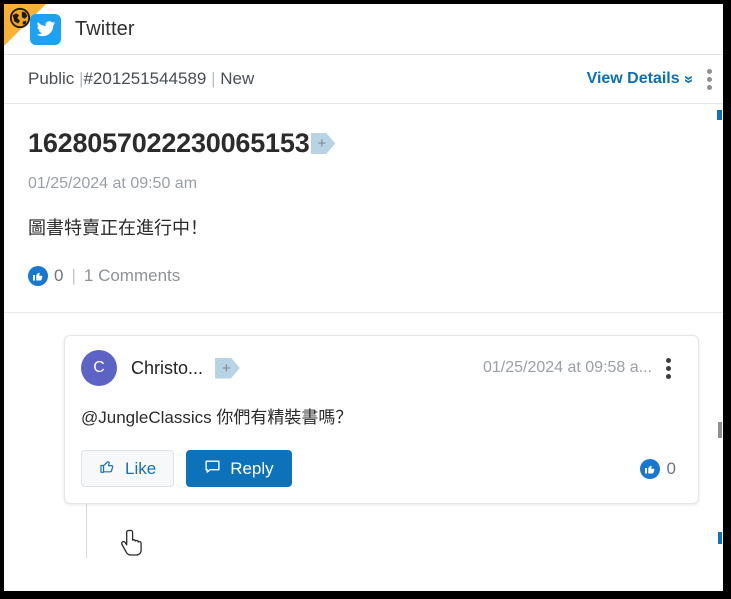 The image size is (731, 599). Describe the element at coordinates (363, 276) in the screenshot. I see `post-stats: 0 | 1 Comments` at that location.